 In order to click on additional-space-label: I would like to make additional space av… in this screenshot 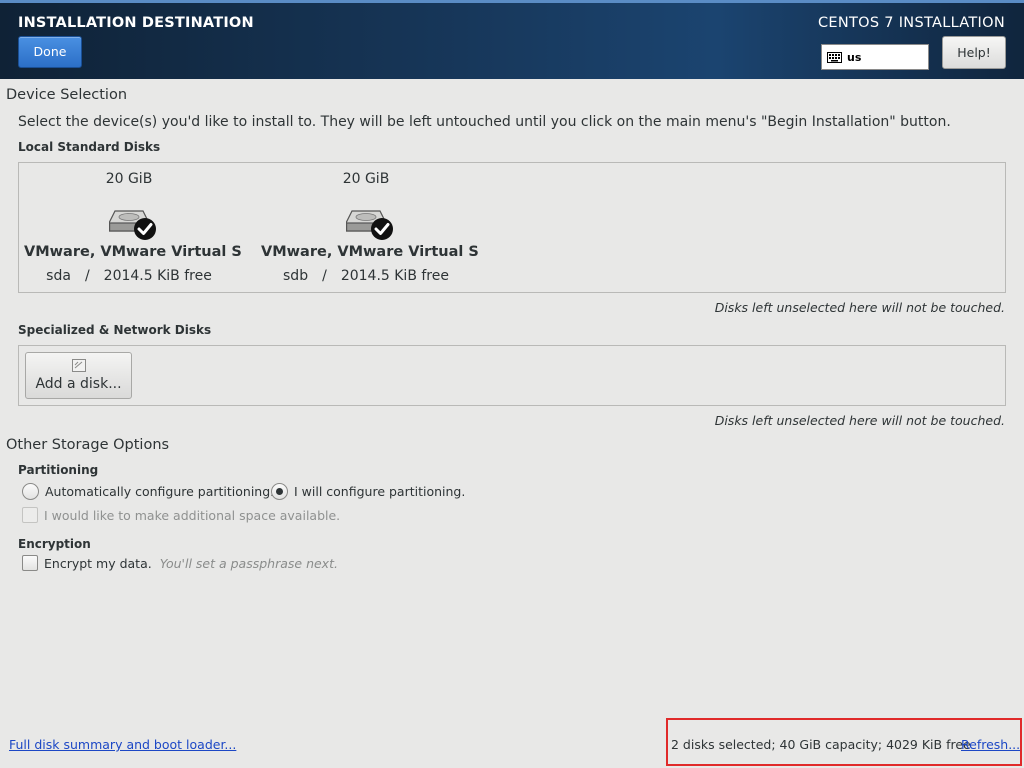, I will do `click(192, 515)`.